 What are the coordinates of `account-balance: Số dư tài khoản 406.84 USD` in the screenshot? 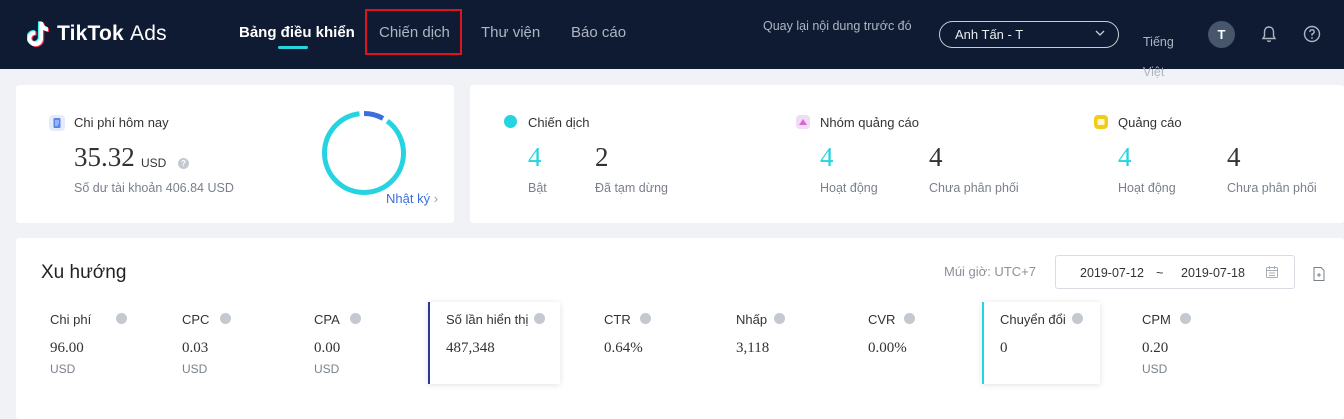 It's located at (154, 188).